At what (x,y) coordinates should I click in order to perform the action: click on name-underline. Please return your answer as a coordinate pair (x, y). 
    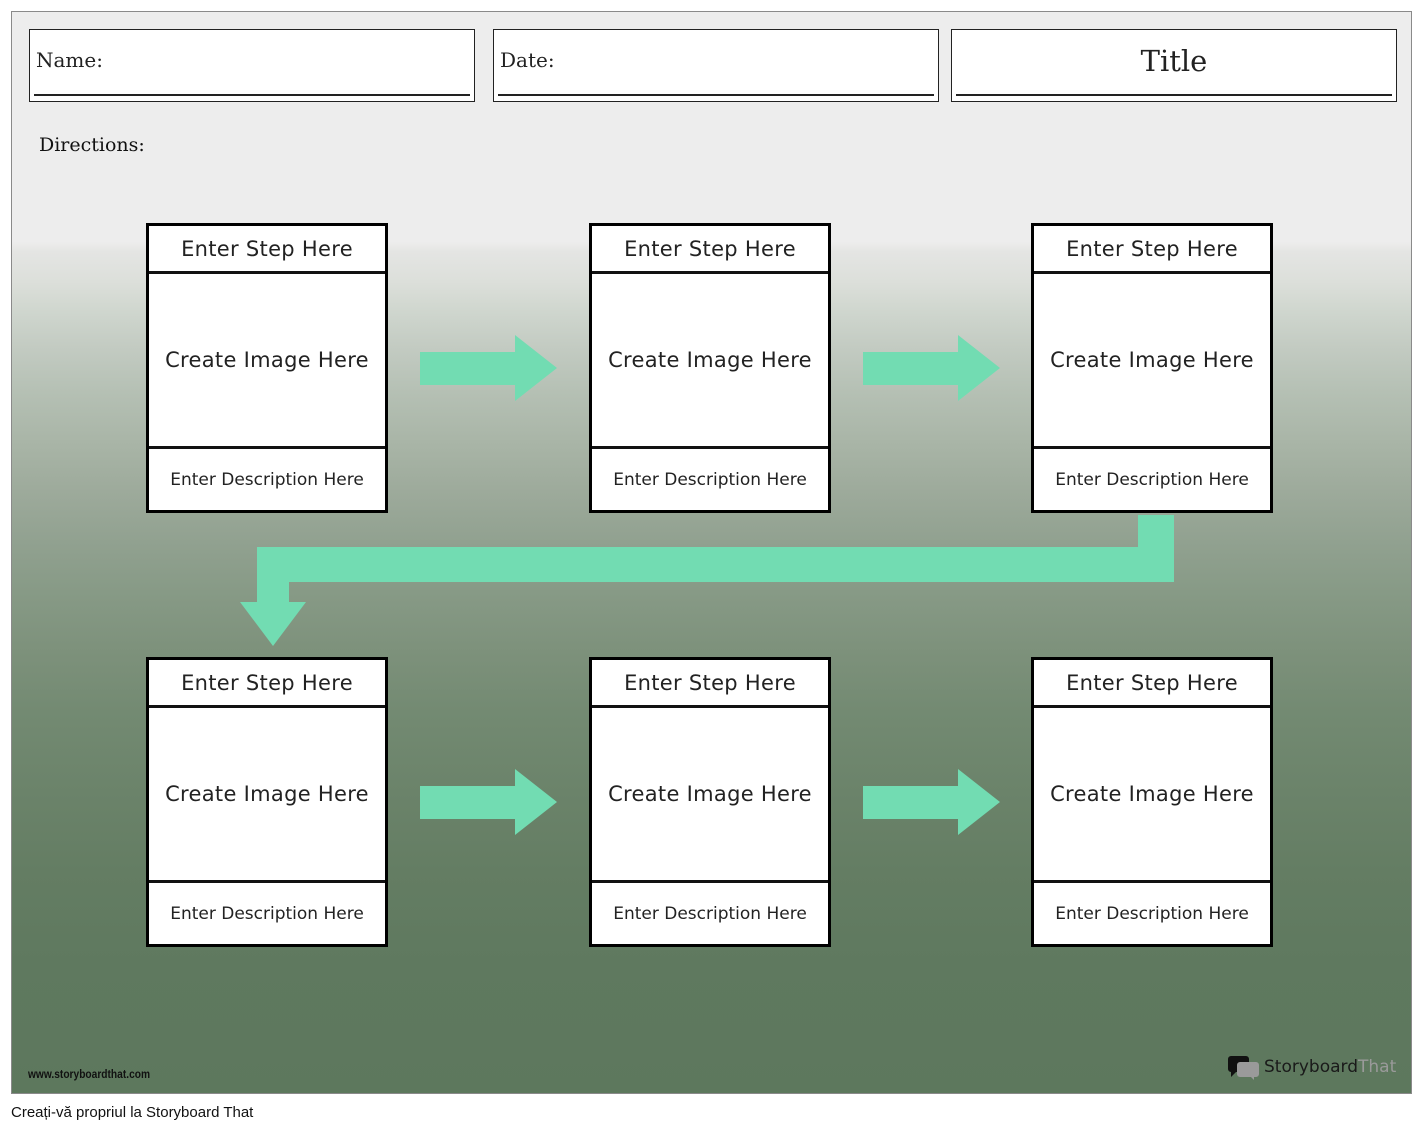
    Looking at the image, I should click on (252, 95).